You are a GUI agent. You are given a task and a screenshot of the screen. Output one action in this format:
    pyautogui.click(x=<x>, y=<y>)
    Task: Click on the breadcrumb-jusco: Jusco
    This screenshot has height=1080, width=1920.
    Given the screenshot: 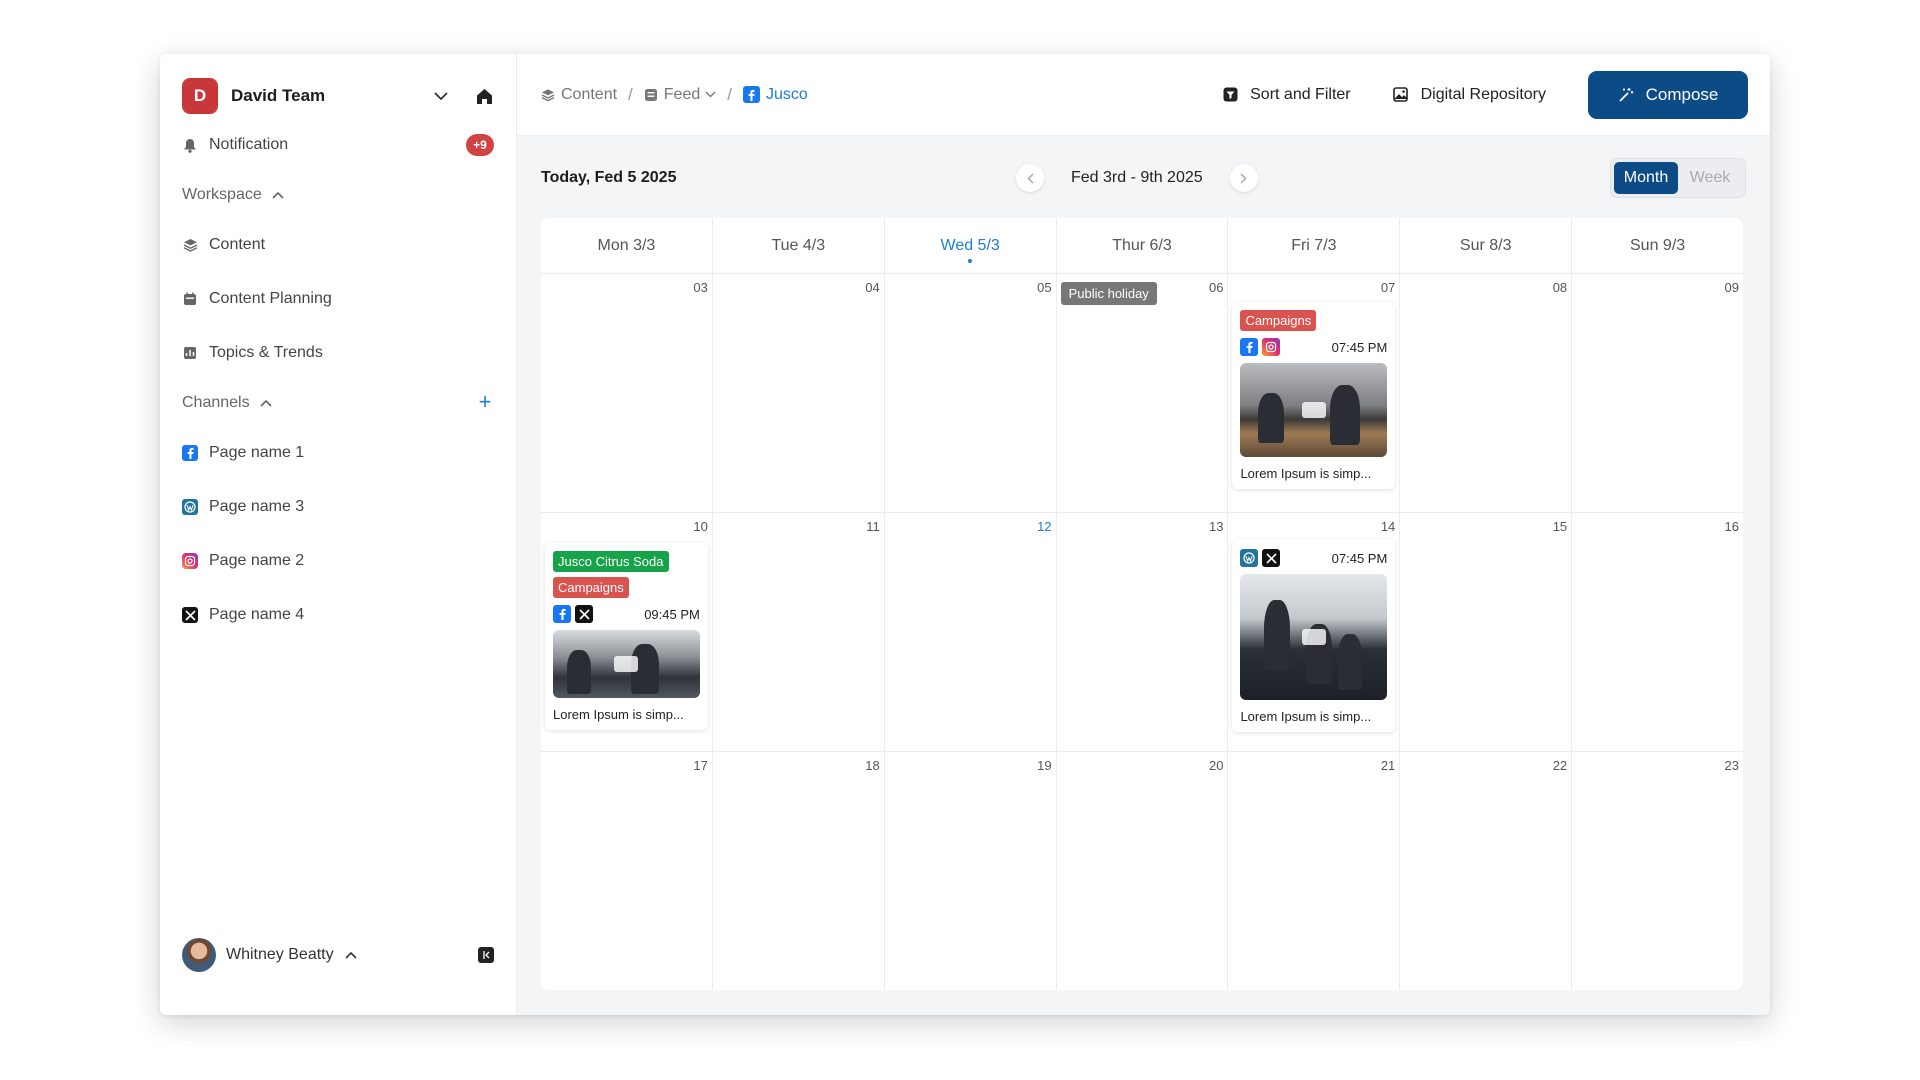 What is the action you would take?
    pyautogui.click(x=775, y=94)
    